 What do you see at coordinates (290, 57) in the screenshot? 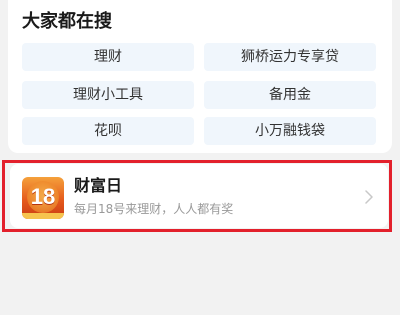
I see `search-chip-shiqiao-loan: 狮桥运力专享贷` at bounding box center [290, 57].